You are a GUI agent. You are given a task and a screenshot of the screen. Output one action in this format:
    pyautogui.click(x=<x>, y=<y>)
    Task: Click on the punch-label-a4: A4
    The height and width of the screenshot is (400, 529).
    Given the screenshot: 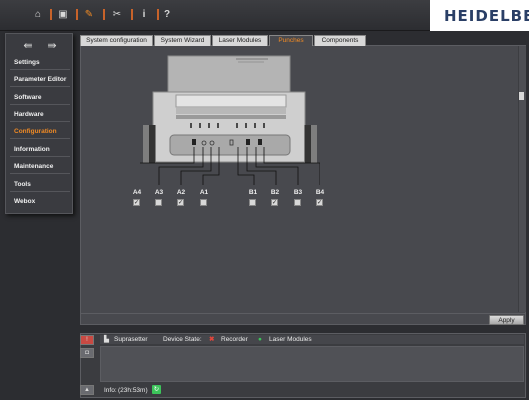 What is the action you would take?
    pyautogui.click(x=137, y=192)
    